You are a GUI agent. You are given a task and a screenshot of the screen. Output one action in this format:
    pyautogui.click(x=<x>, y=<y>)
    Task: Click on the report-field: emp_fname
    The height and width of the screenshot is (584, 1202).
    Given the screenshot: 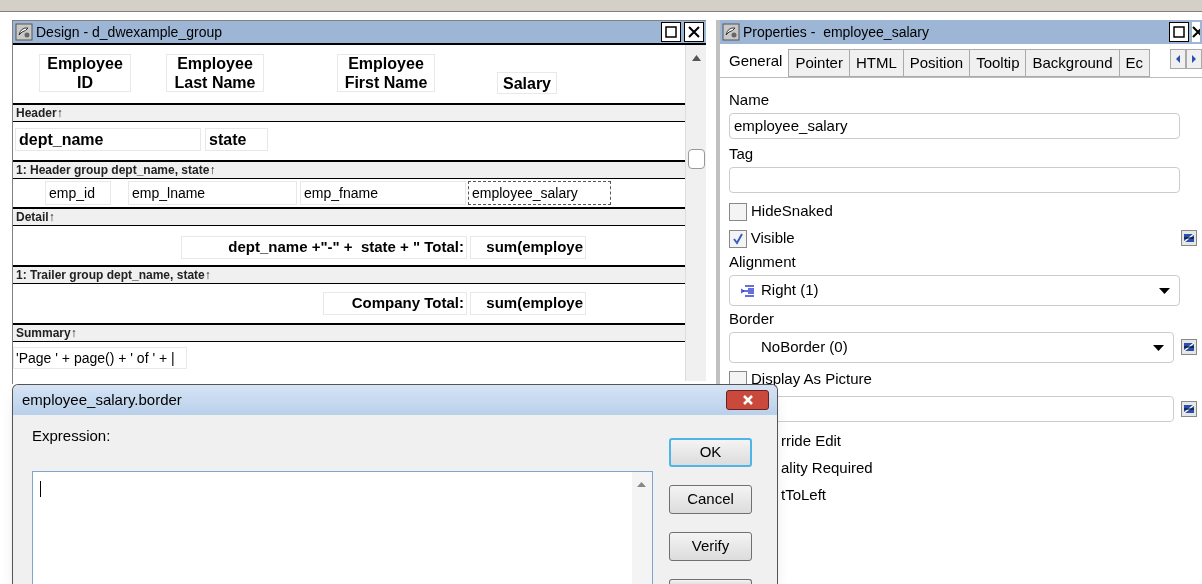 What is the action you would take?
    pyautogui.click(x=383, y=193)
    